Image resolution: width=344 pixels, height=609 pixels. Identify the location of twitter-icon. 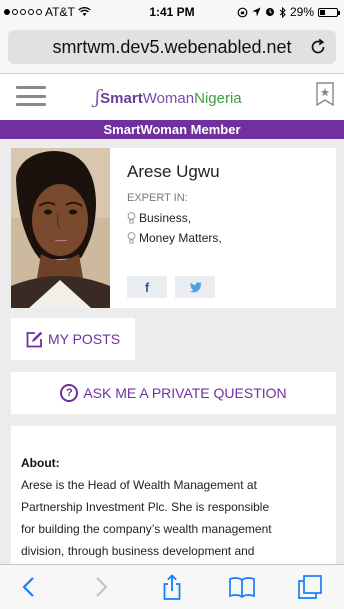
(195, 286).